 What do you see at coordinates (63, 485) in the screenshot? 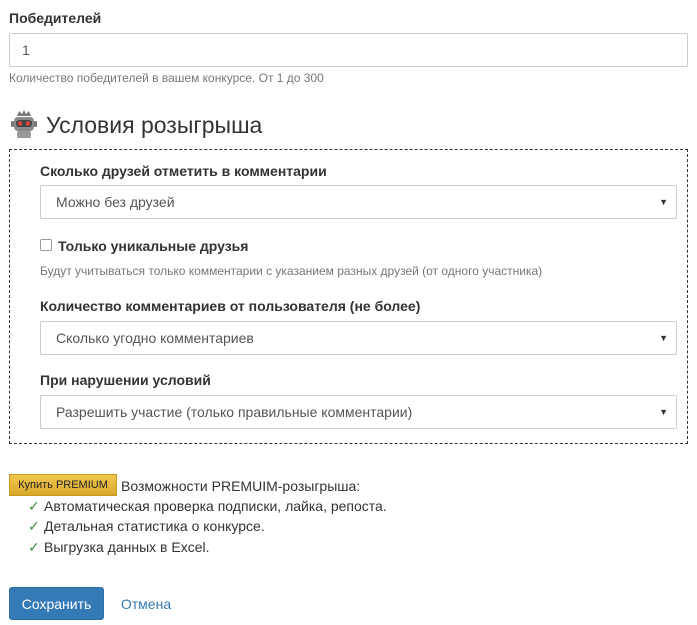
I see `buy-premium-button: Купить PREMIUM` at bounding box center [63, 485].